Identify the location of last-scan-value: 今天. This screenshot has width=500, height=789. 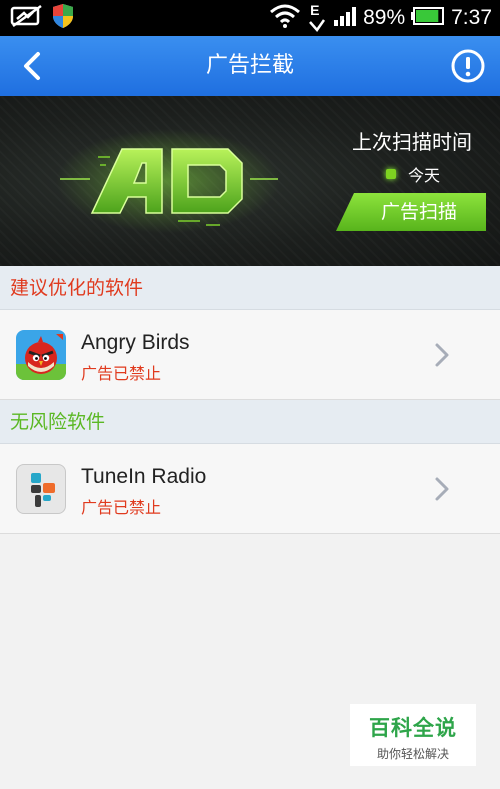
(423, 175).